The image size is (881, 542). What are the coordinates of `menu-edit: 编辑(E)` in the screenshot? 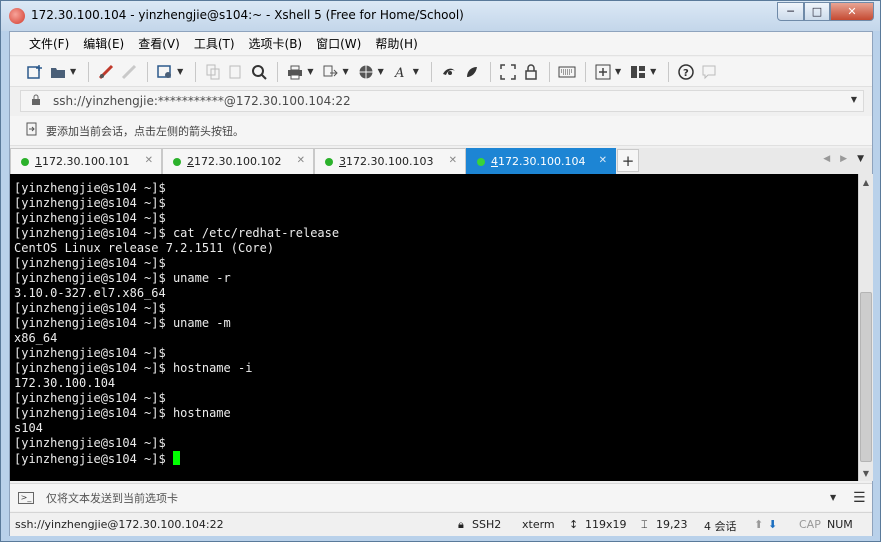 It's located at (103, 44).